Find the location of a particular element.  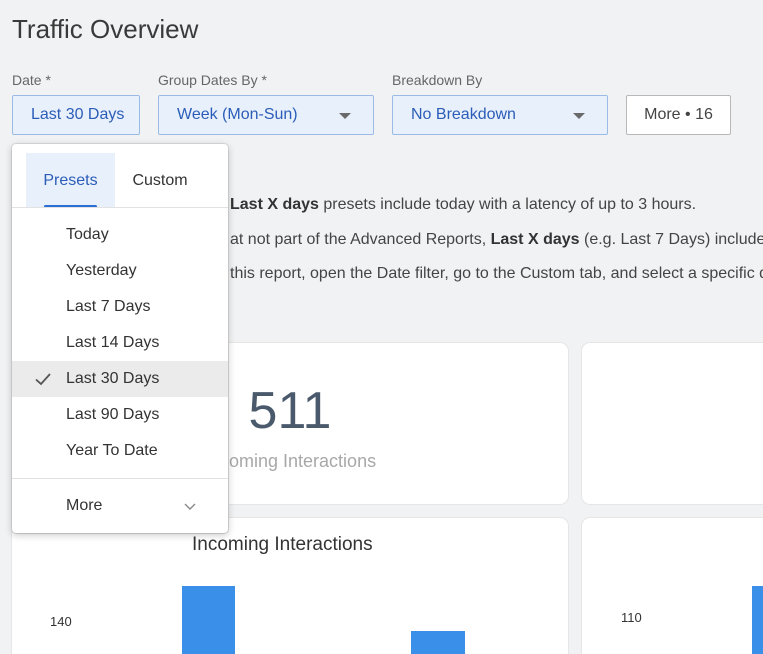

group-dates-select: Week (Mon-Sun) is located at coordinates (266, 115).